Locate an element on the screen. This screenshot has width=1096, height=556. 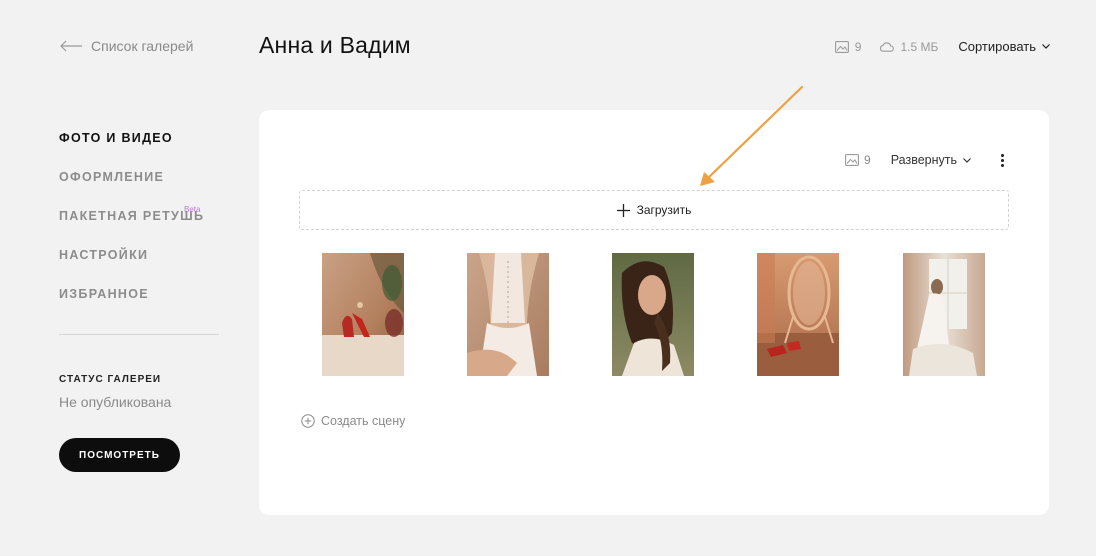
sidebar-item-settings: Настройки is located at coordinates (139, 266).